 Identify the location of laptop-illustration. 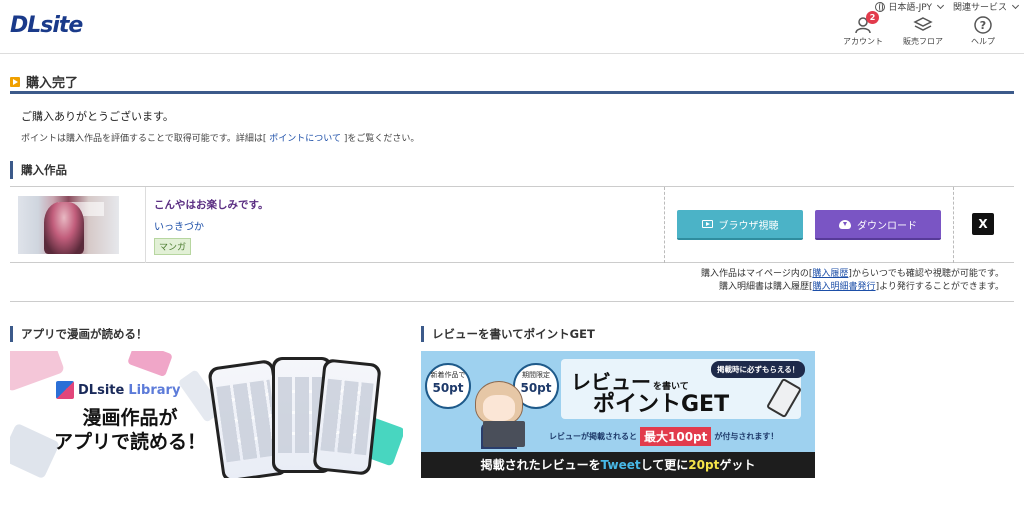
(504, 434).